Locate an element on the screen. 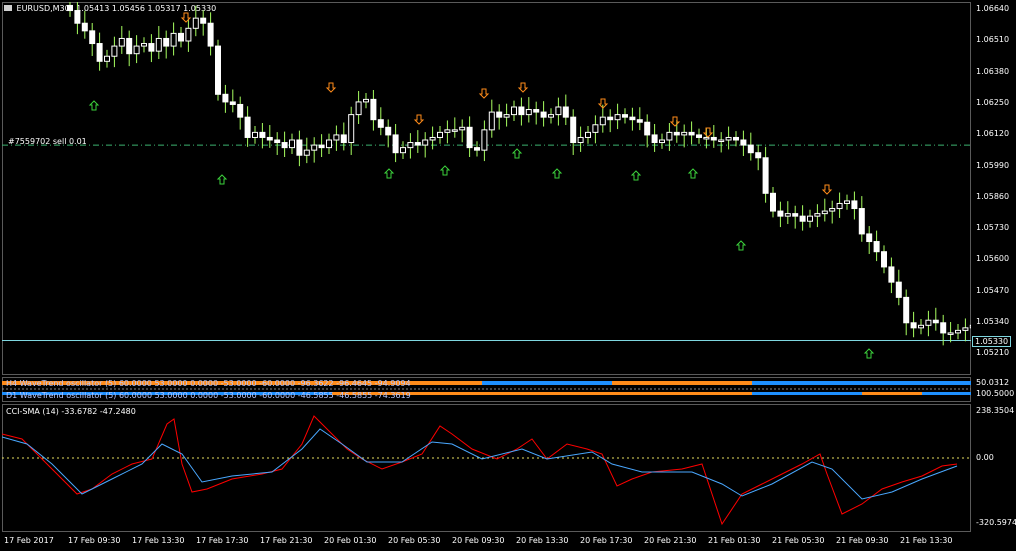 The width and height of the screenshot is (1016, 551). cci-label: CCI-SMA (14) -33.6782 -47.2480 is located at coordinates (71, 411).